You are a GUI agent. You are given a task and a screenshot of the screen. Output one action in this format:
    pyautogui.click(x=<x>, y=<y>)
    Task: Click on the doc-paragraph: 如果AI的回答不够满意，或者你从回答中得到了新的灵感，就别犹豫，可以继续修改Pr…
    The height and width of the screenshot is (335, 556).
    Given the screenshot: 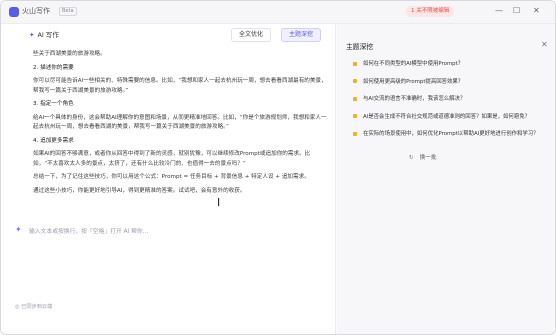 What is the action you would take?
    pyautogui.click(x=172, y=159)
    